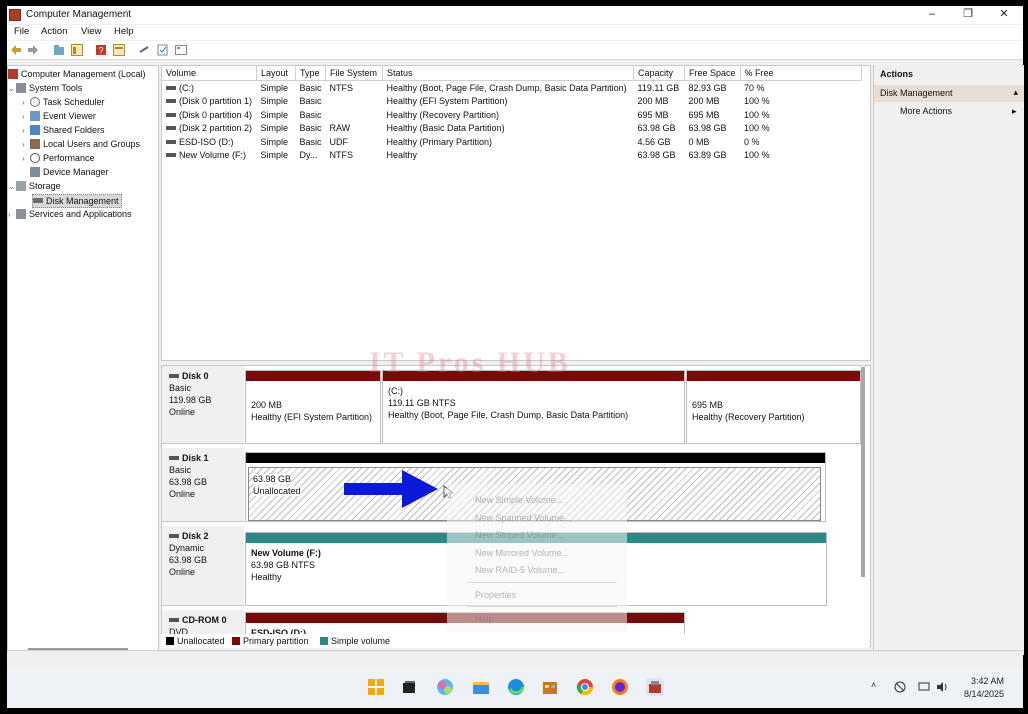  I want to click on clock-date: 8/14/2025, so click(984, 694).